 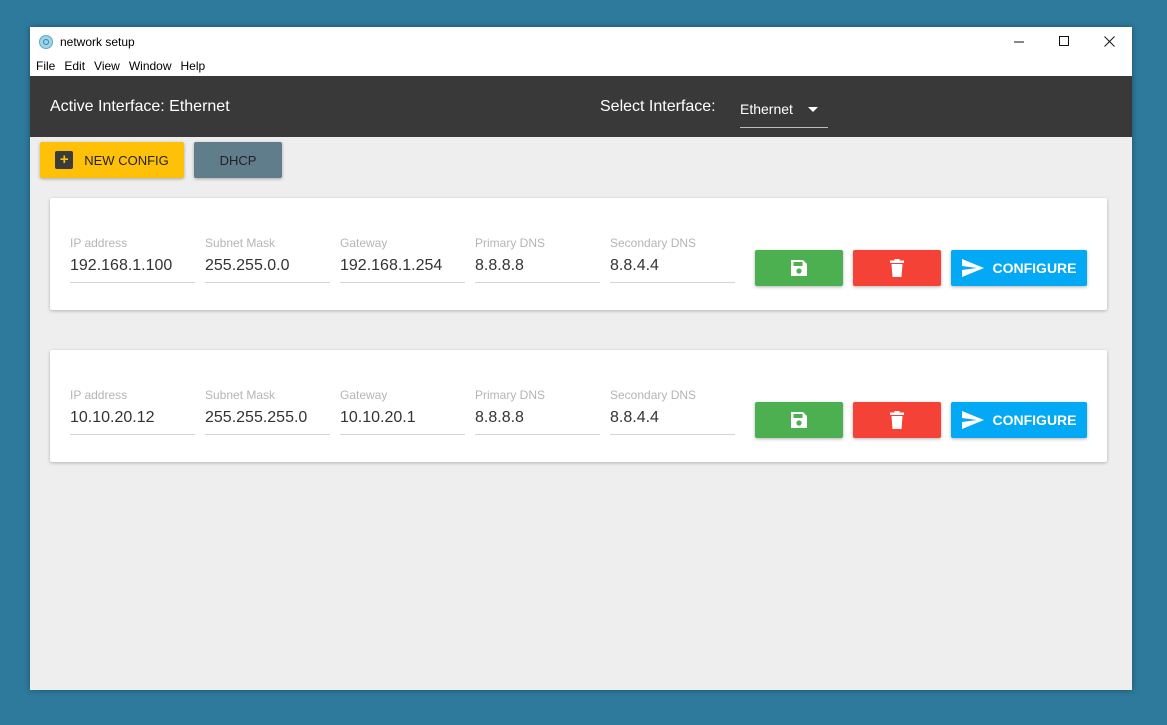 What do you see at coordinates (132, 422) in the screenshot?
I see `field-input: 10.10.20.12` at bounding box center [132, 422].